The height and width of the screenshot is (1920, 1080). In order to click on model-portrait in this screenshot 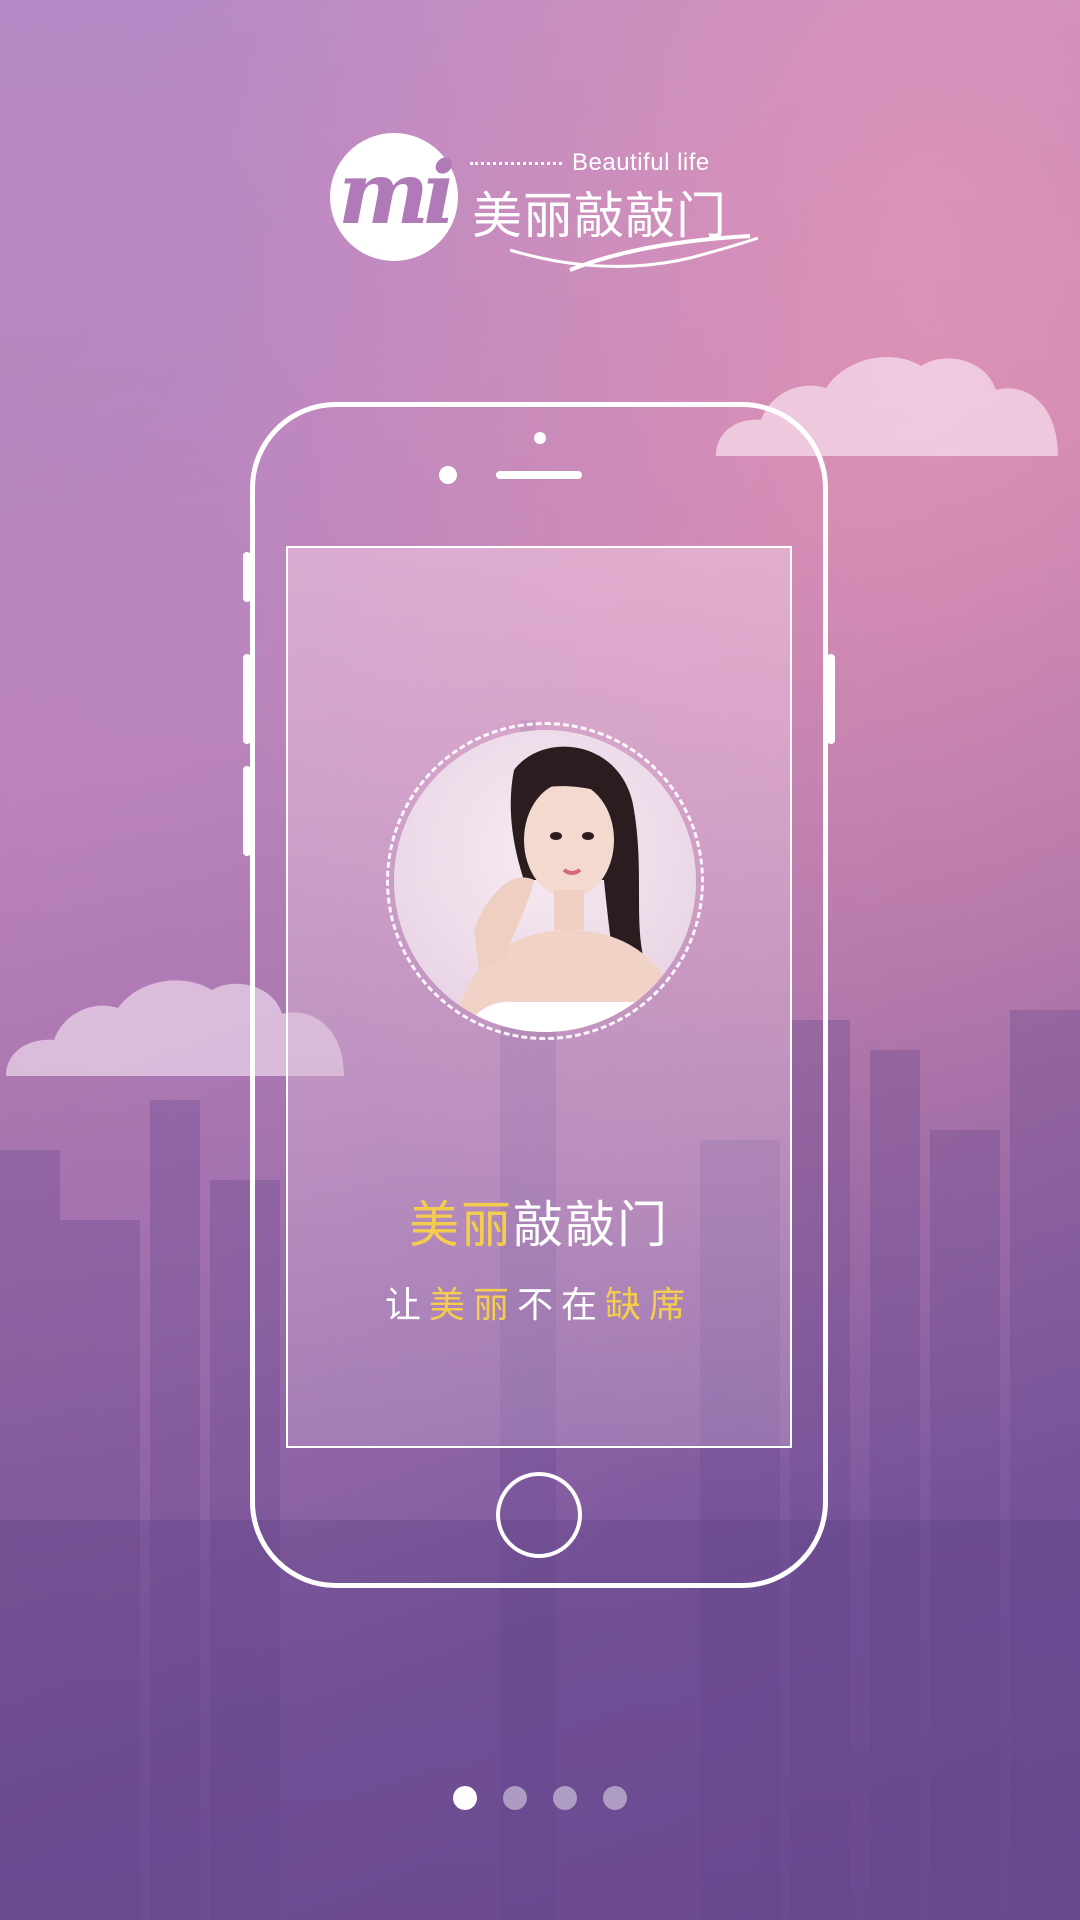, I will do `click(545, 881)`.